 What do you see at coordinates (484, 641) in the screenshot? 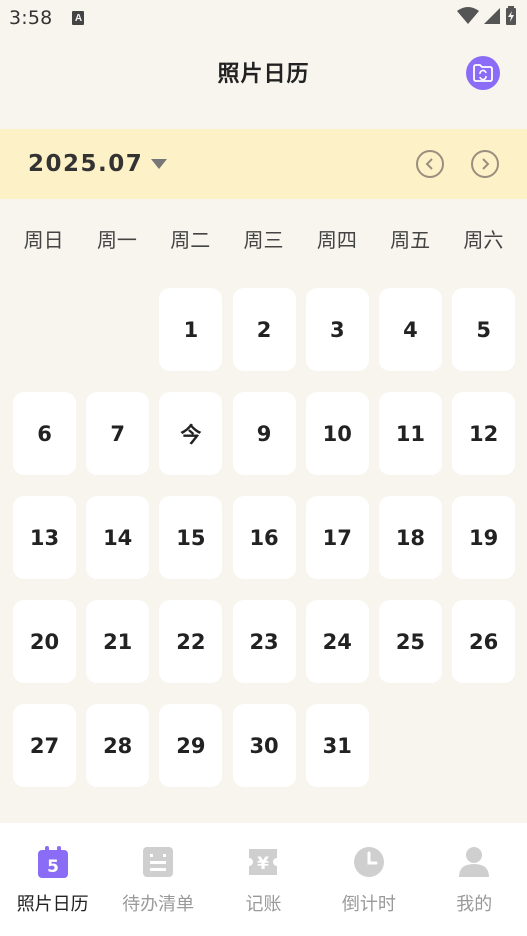
I see `calendar-day: 26` at bounding box center [484, 641].